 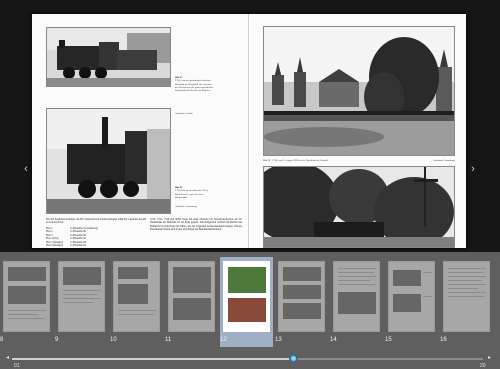 I want to click on thumbnail-page: 14, so click(x=356, y=302).